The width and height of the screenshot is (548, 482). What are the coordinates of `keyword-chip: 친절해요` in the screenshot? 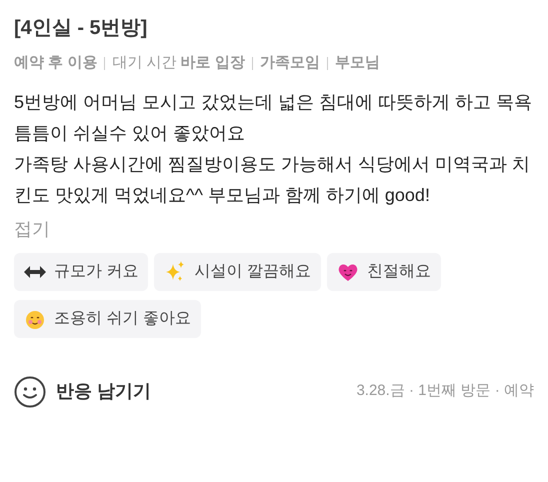 It's located at (383, 271).